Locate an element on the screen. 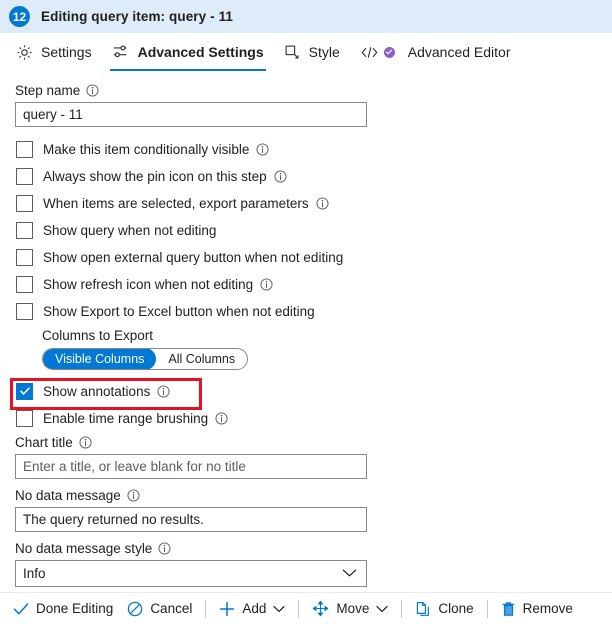 This screenshot has height=624, width=612. tab-advanced-settings: Advanced Settings is located at coordinates (188, 52).